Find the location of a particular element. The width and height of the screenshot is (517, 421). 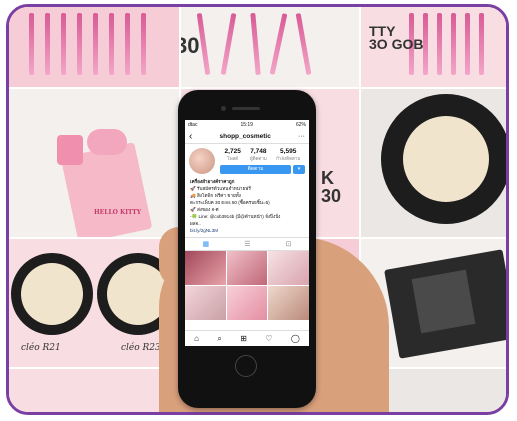

bio-line: 🚀 ส่งของ จ-ศ is located at coordinates (204, 209).